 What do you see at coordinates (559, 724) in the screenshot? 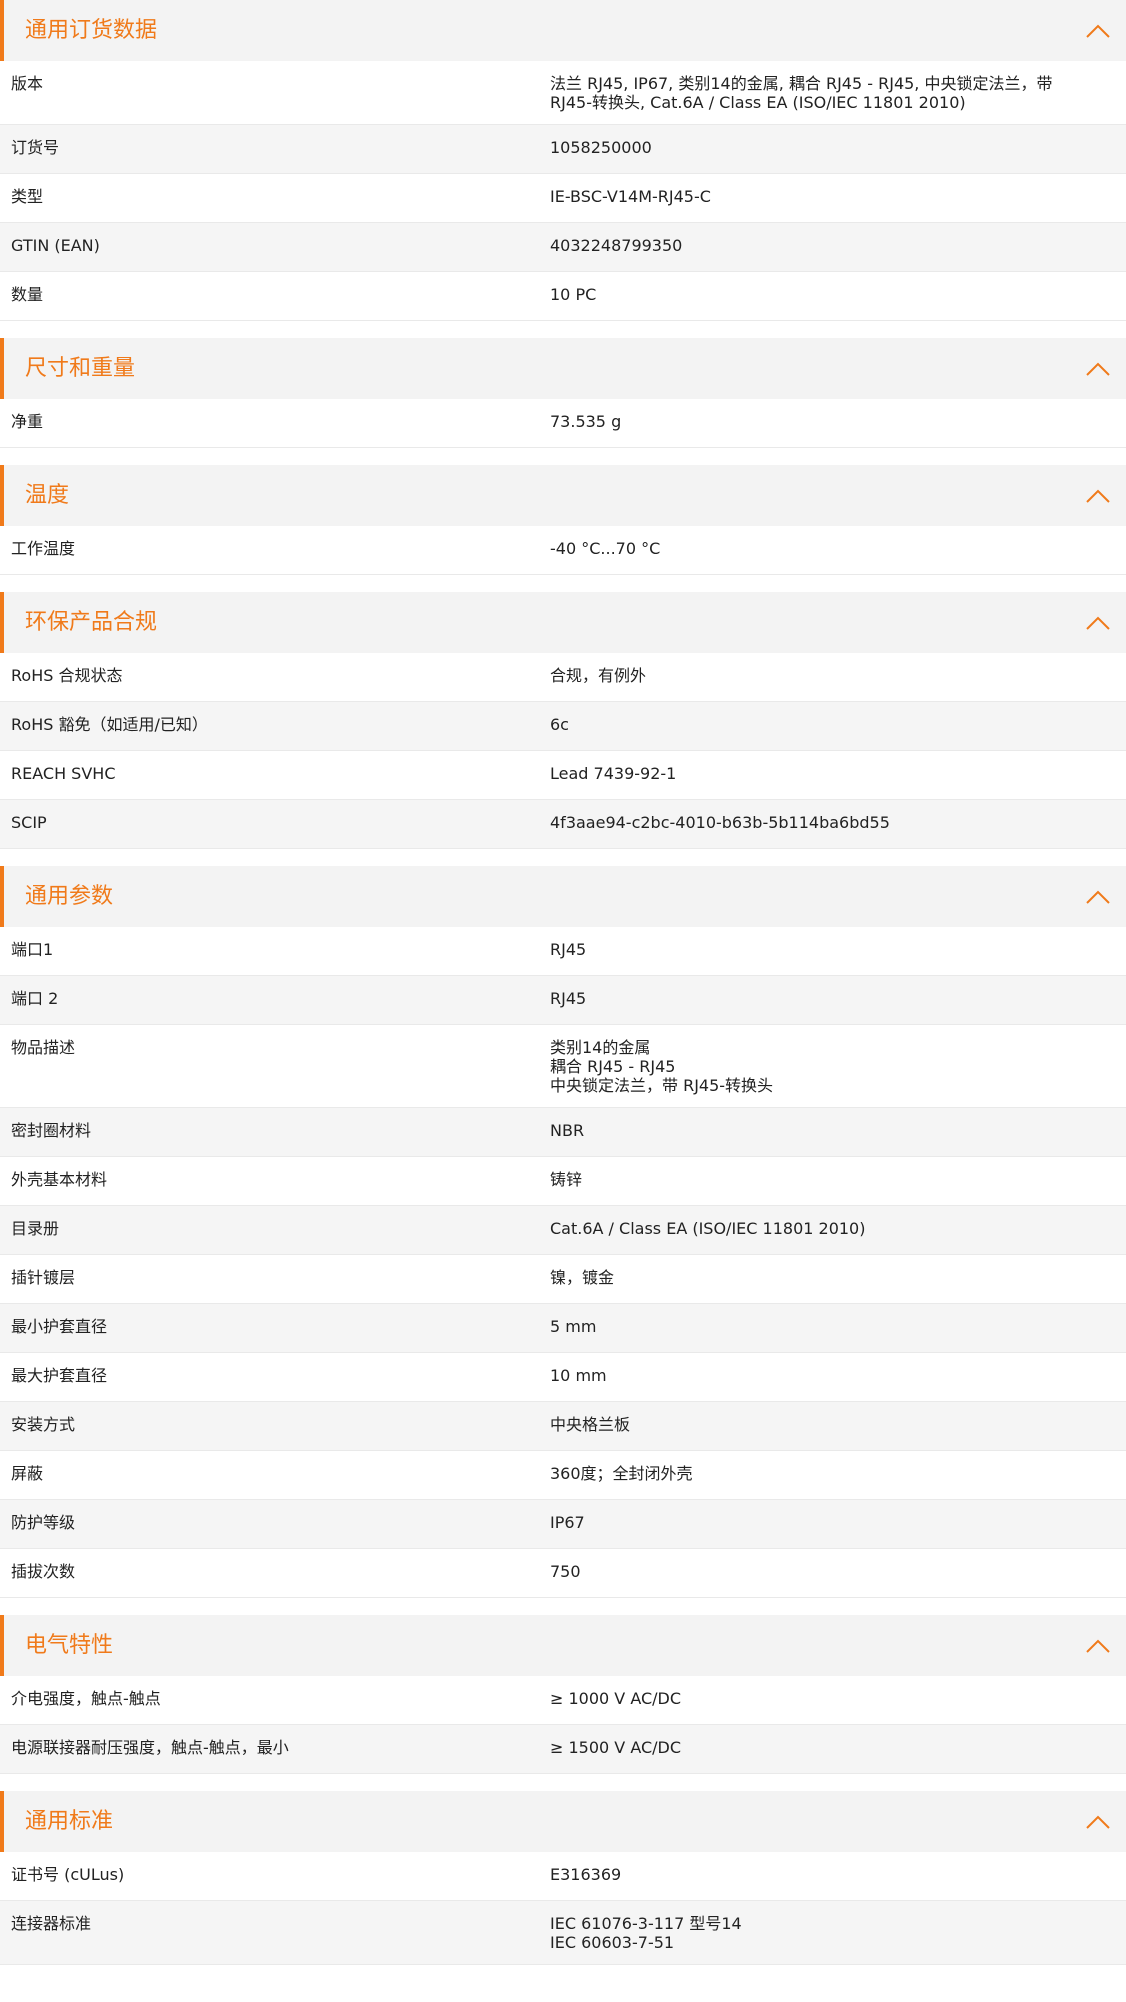
I see `spec-value-line: 6c` at bounding box center [559, 724].